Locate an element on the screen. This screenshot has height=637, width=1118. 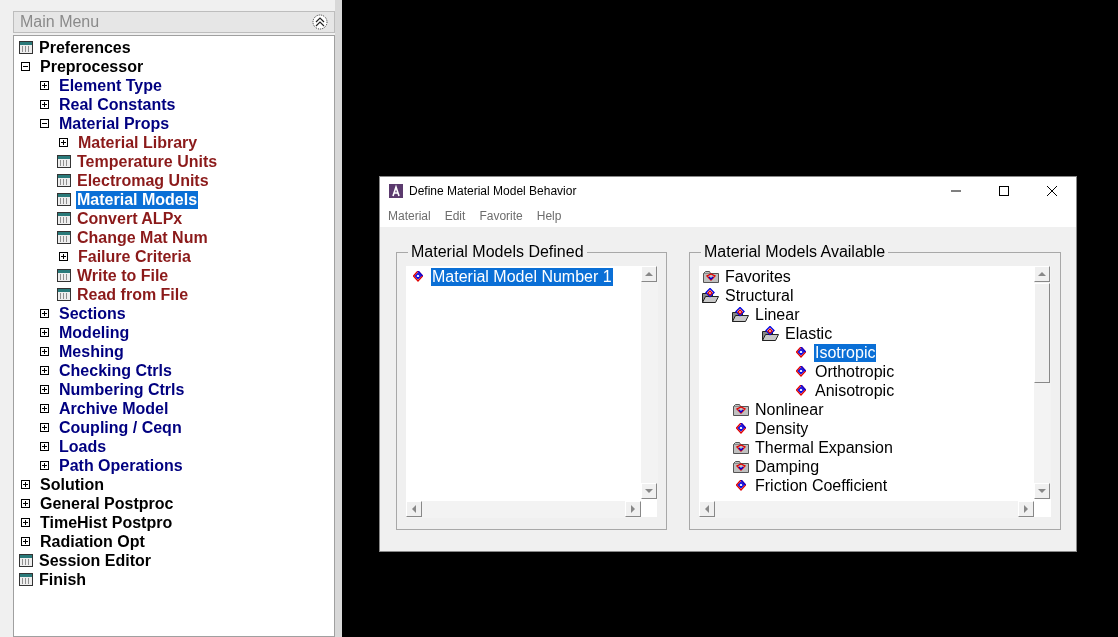
down-arrow-icon is located at coordinates (1042, 491).